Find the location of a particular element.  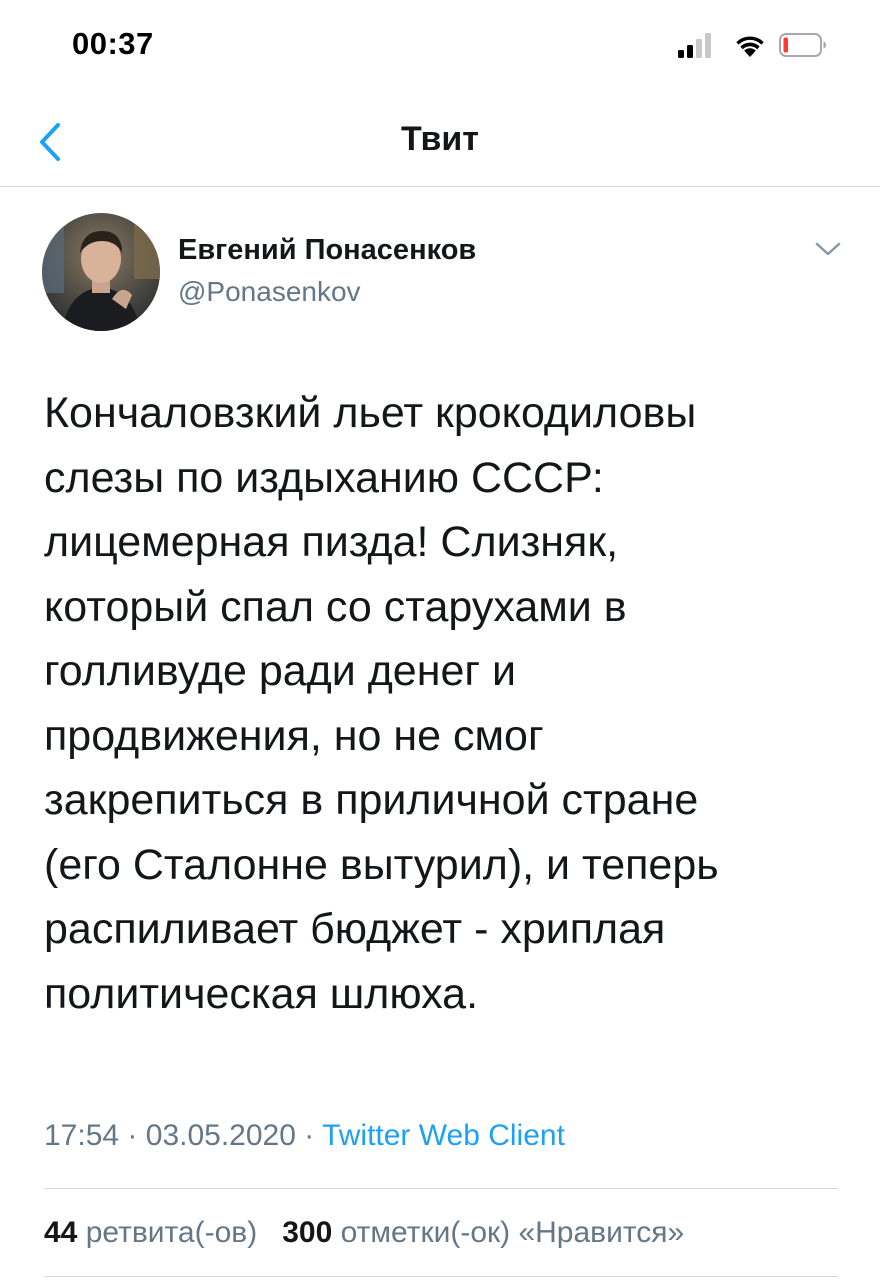

likes-label: отметки(-ок) «Нравится» is located at coordinates (512, 1232).